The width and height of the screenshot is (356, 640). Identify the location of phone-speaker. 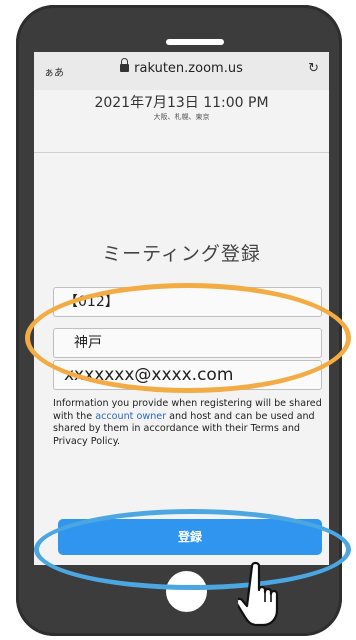
(195, 42).